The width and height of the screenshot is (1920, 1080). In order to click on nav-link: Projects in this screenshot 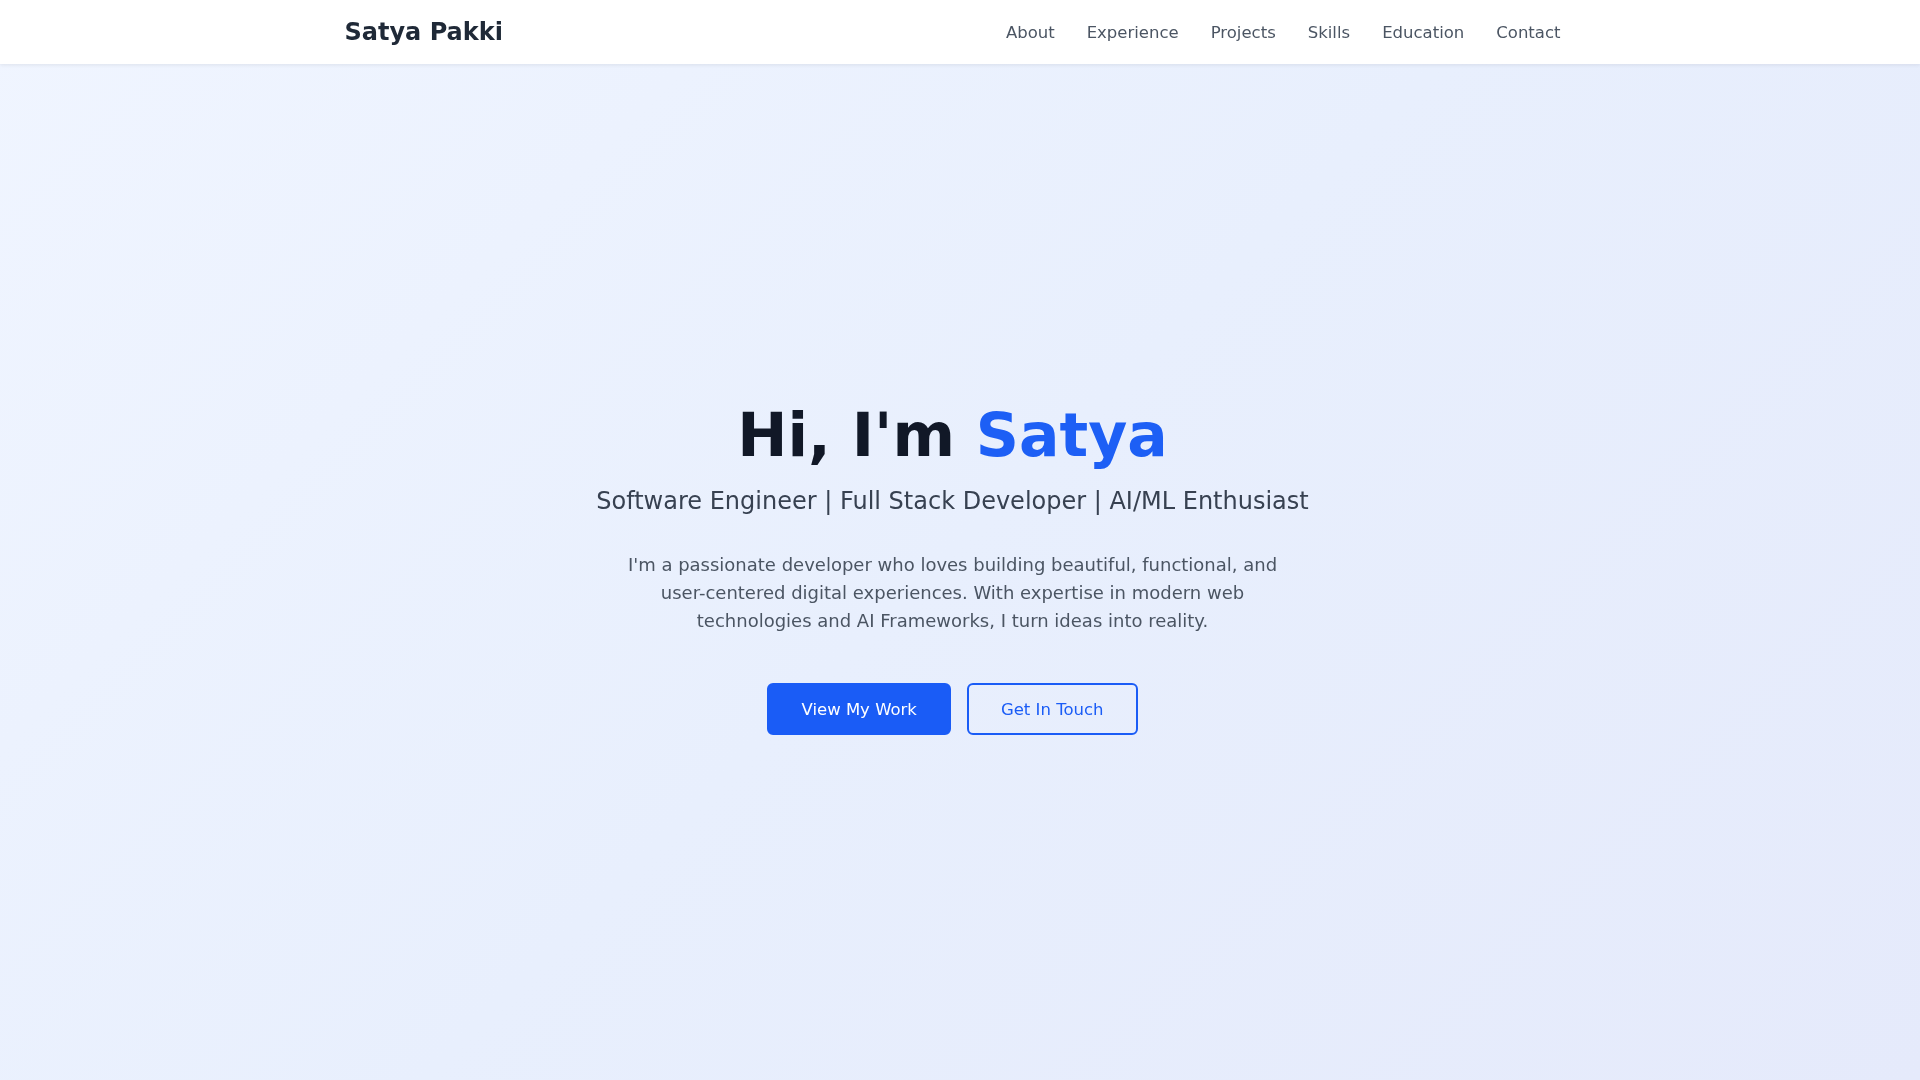, I will do `click(1243, 32)`.